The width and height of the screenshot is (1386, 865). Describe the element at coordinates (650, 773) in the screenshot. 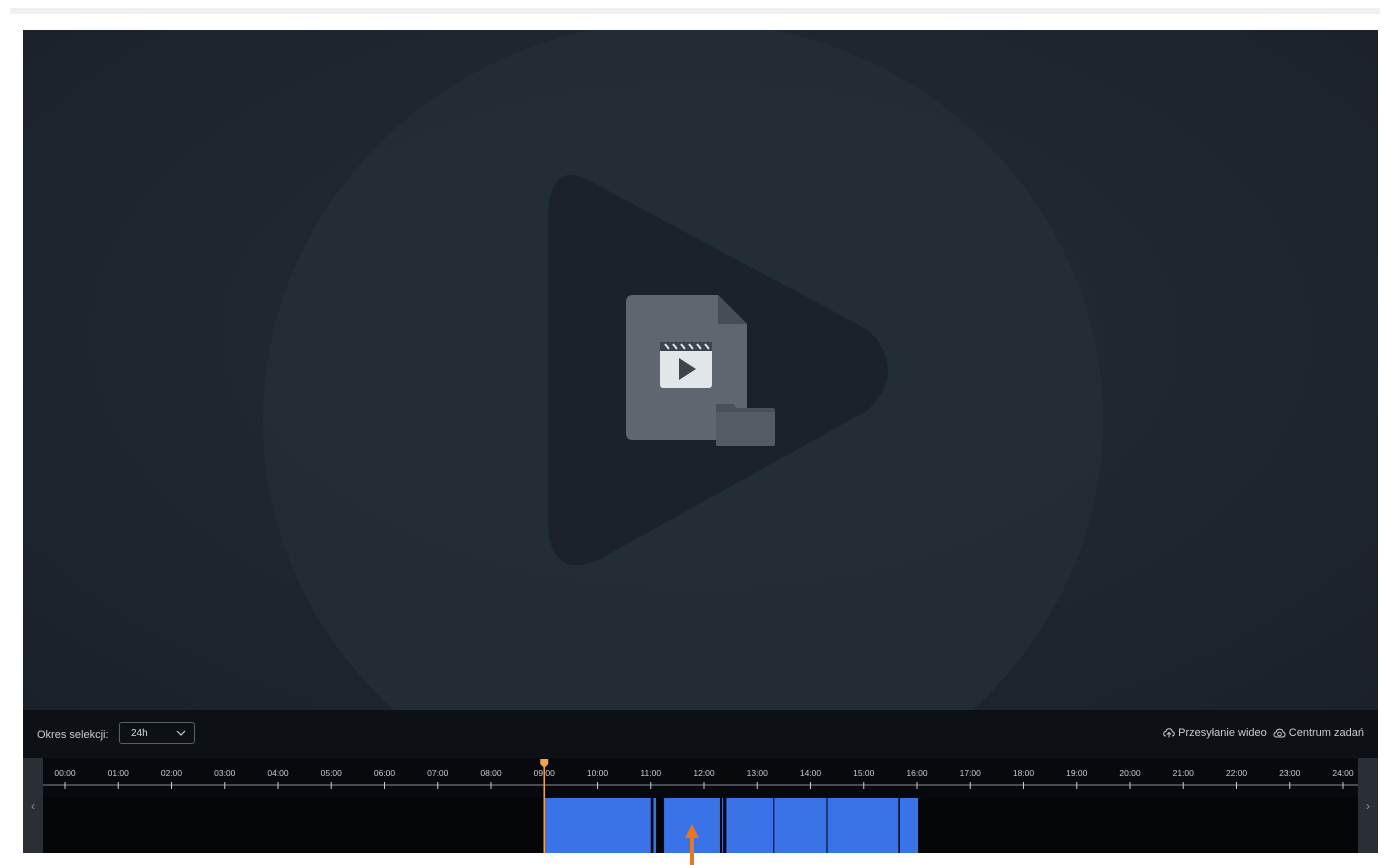

I see `hour-label: 11:00` at that location.